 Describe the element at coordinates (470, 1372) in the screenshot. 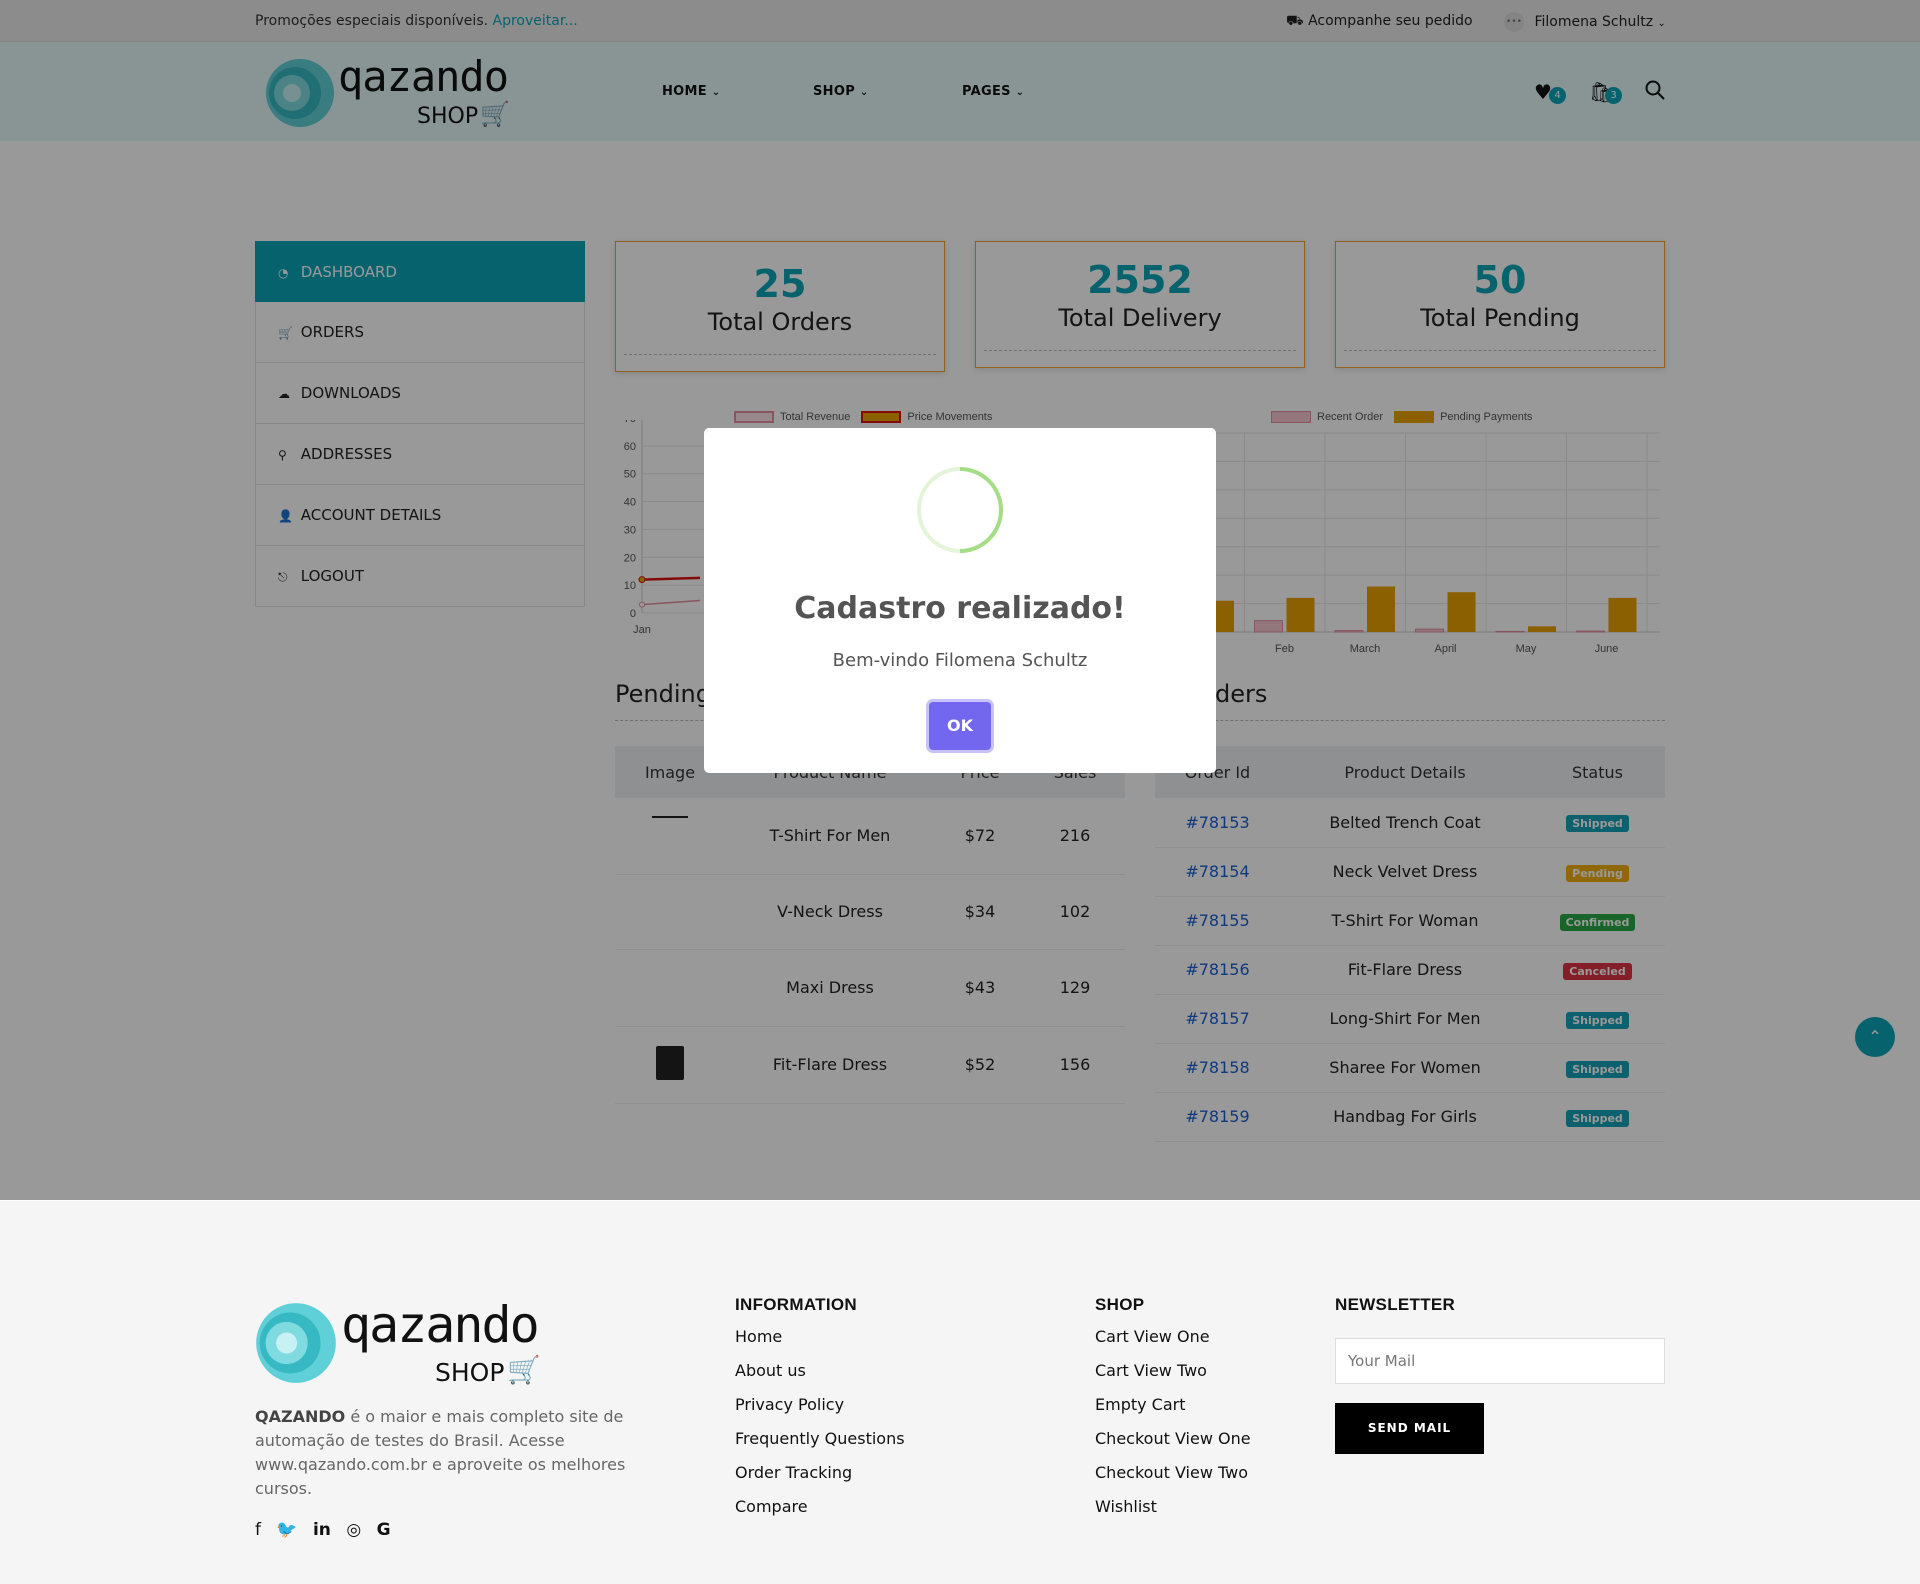

I see `logo-sub: SHOP` at that location.